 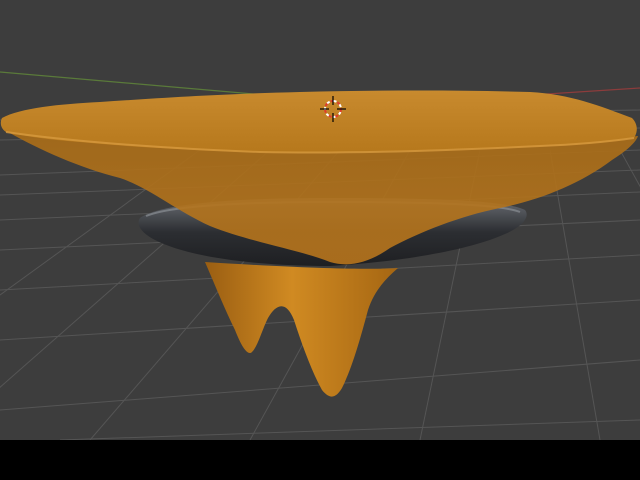 What do you see at coordinates (320, 460) in the screenshot?
I see `bottom-black-bar` at bounding box center [320, 460].